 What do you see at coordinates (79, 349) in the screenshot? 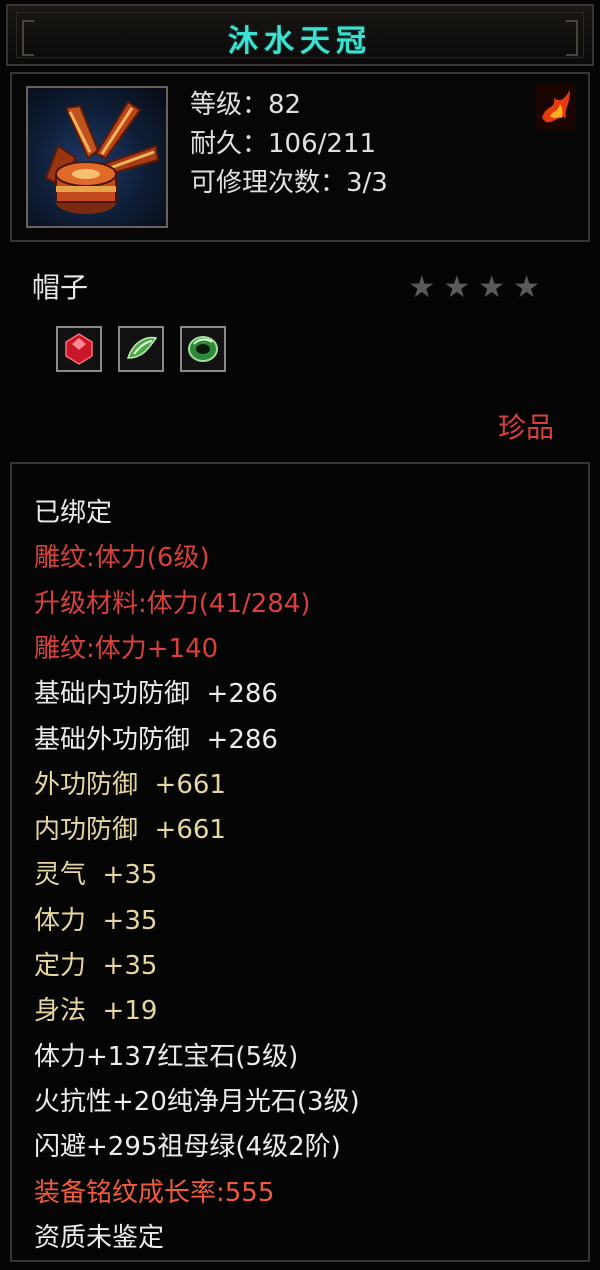
I see `ruby-gem-icon` at bounding box center [79, 349].